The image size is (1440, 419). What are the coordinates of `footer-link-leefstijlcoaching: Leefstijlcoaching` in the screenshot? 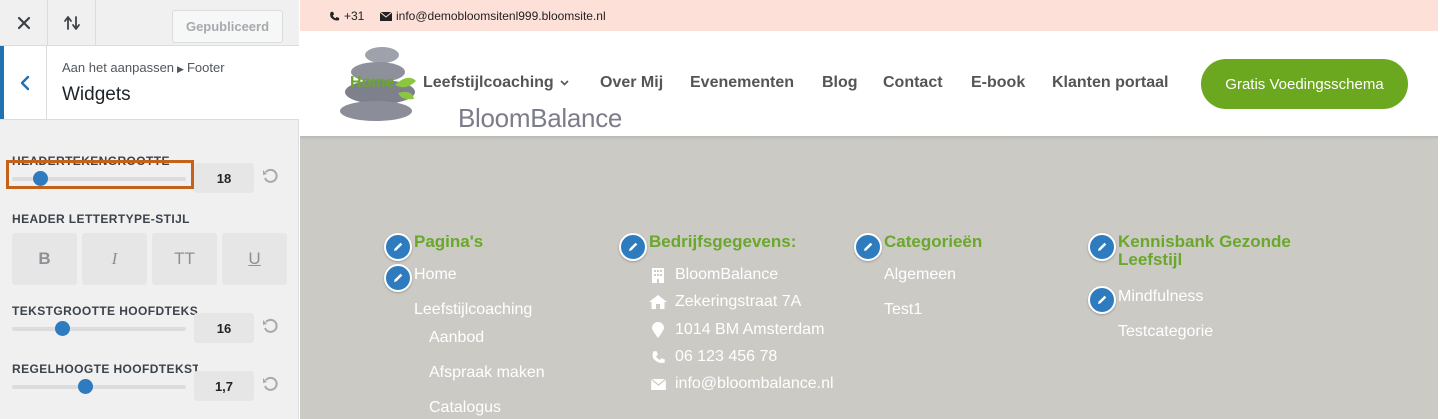 It's located at (473, 310).